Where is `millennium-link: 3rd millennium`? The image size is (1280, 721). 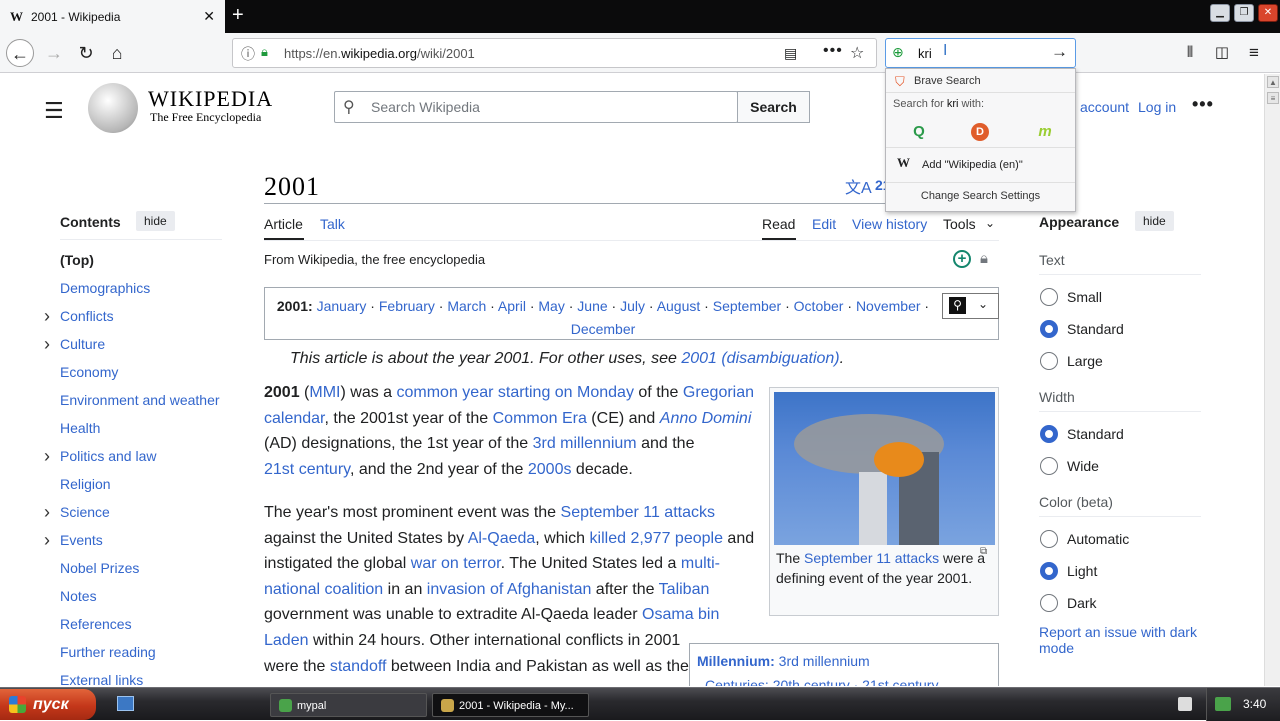
millennium-link: 3rd millennium is located at coordinates (824, 661).